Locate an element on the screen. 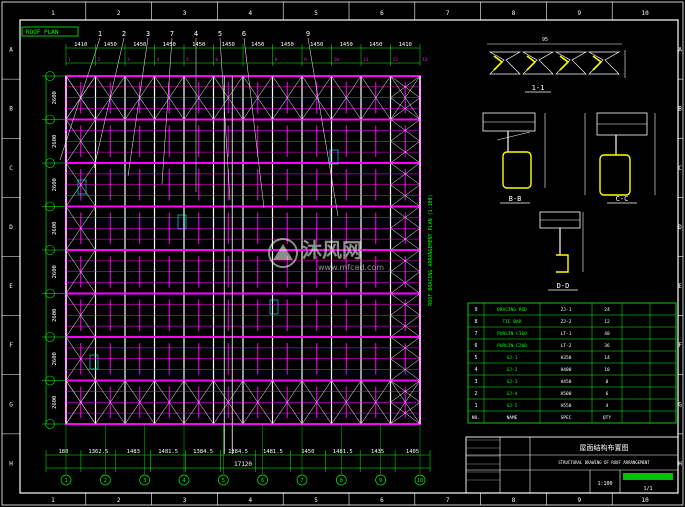 Image resolution: width=685 pixels, height=507 pixels. table-cell-no: 8 is located at coordinates (475, 322).